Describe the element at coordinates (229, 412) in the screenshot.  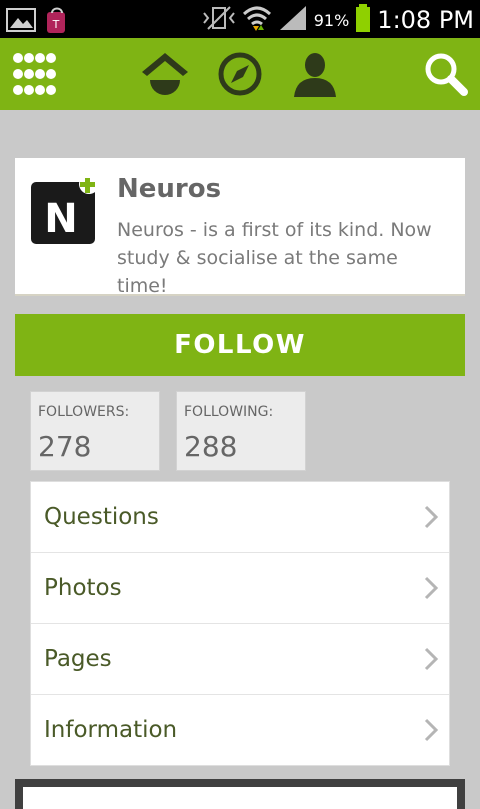
I see `following-label: FOLLOWING:` at that location.